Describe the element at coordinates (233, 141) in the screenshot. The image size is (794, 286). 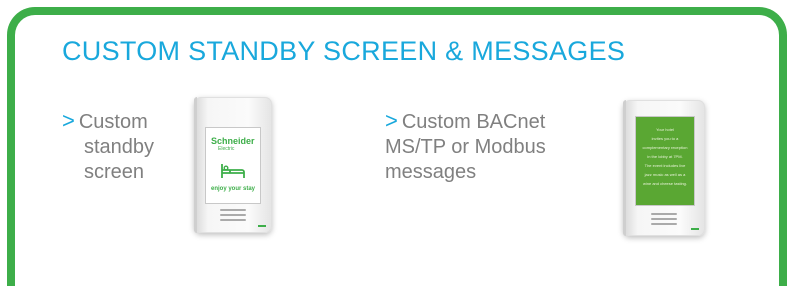
I see `schneider-logo: Schneider` at that location.